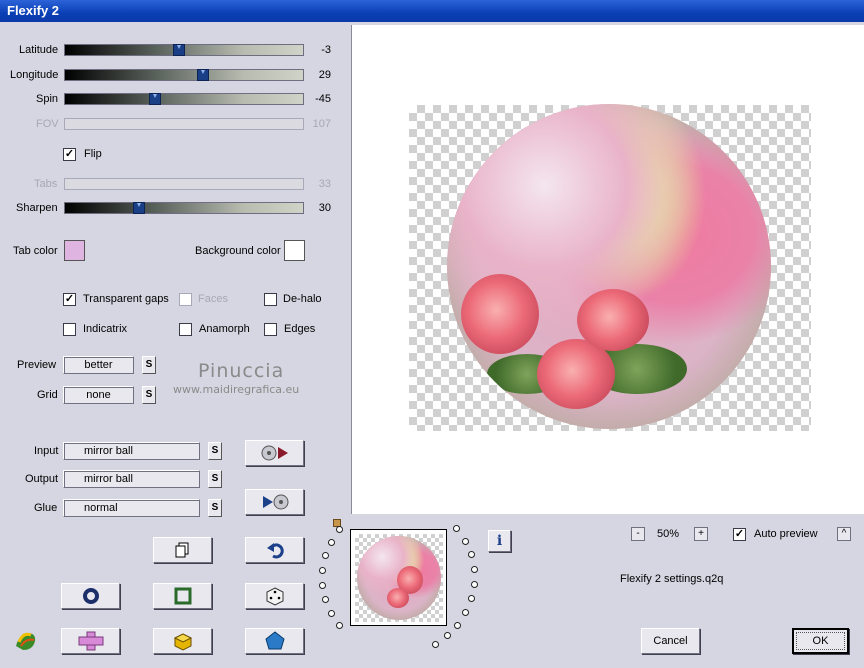 This screenshot has height=668, width=864. Describe the element at coordinates (184, 184) in the screenshot. I see `tabs-slider` at that location.